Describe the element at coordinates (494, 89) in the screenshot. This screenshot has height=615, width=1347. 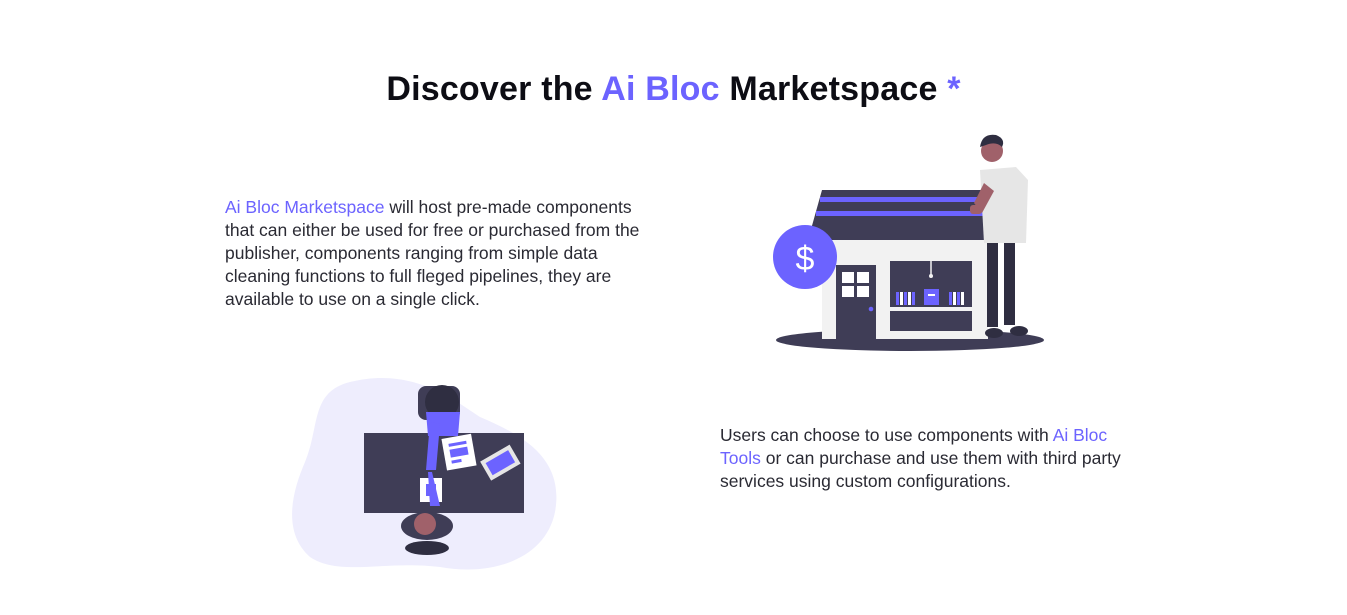
I see `title-prefix: Discover the` at that location.